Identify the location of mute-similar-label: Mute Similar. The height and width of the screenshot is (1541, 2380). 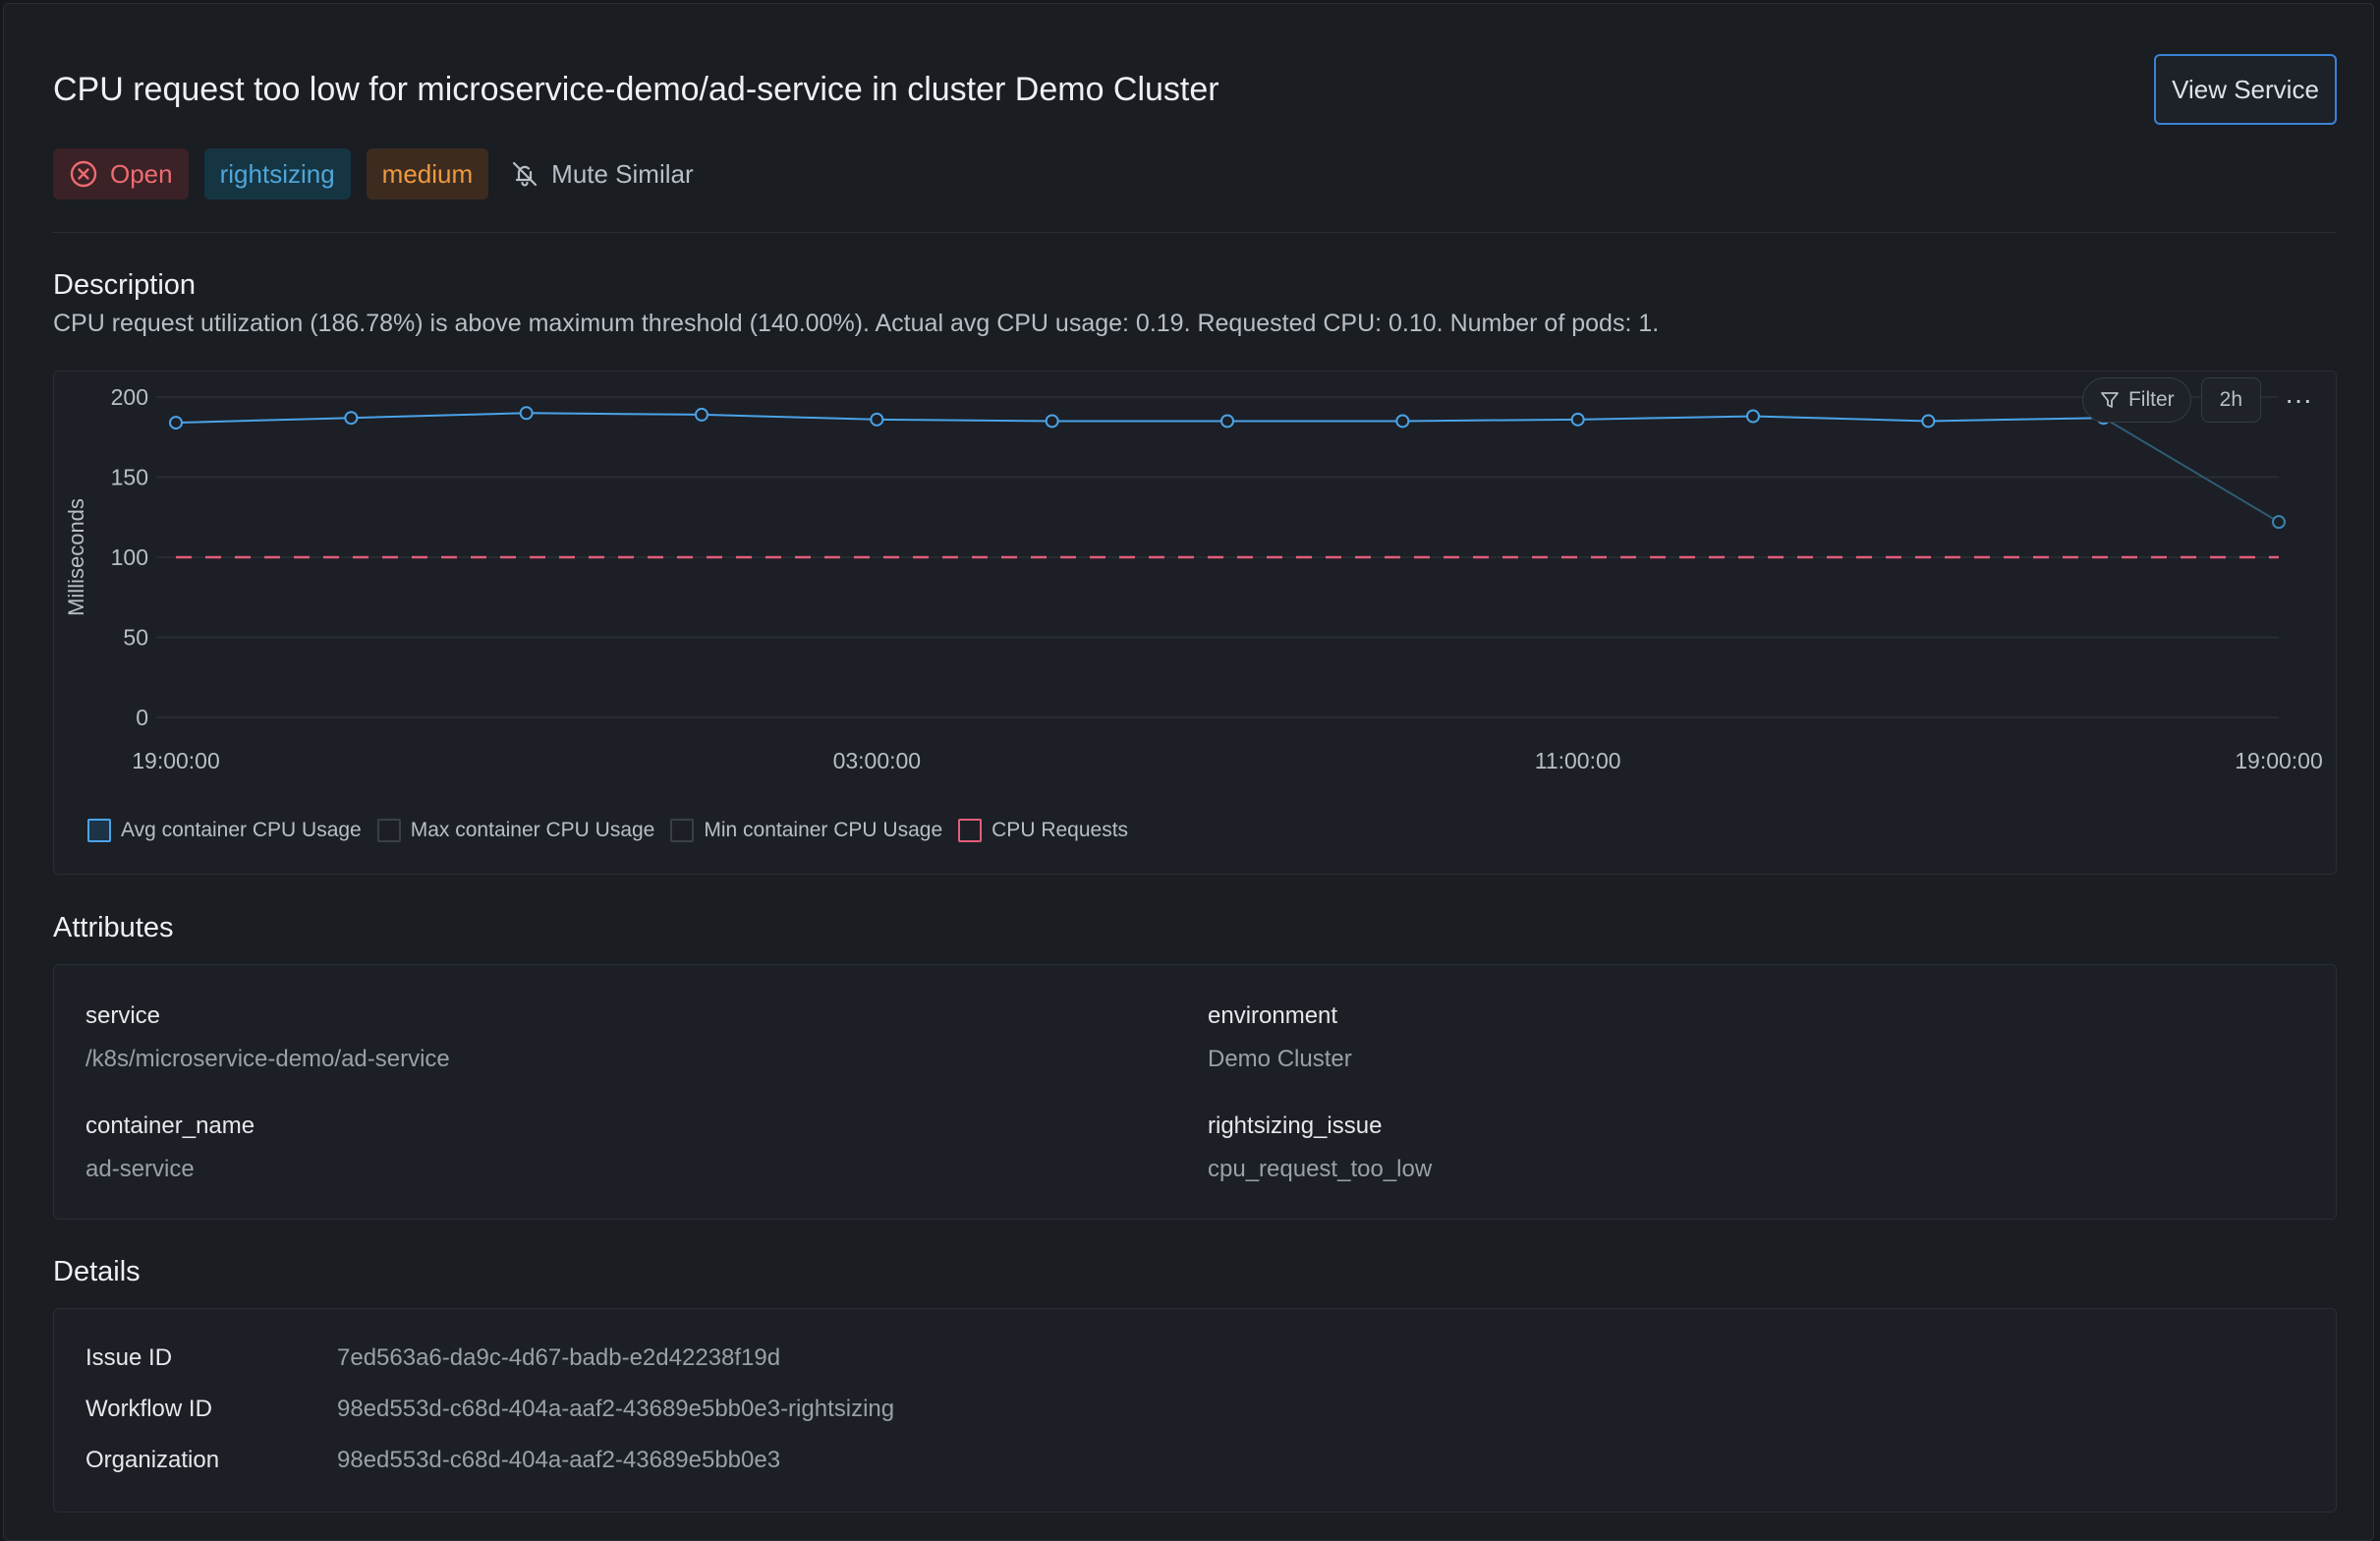
(622, 173).